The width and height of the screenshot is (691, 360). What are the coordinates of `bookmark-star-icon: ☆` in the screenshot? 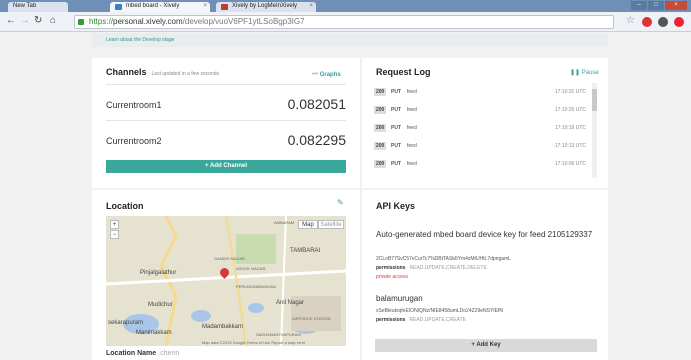 It's located at (630, 20).